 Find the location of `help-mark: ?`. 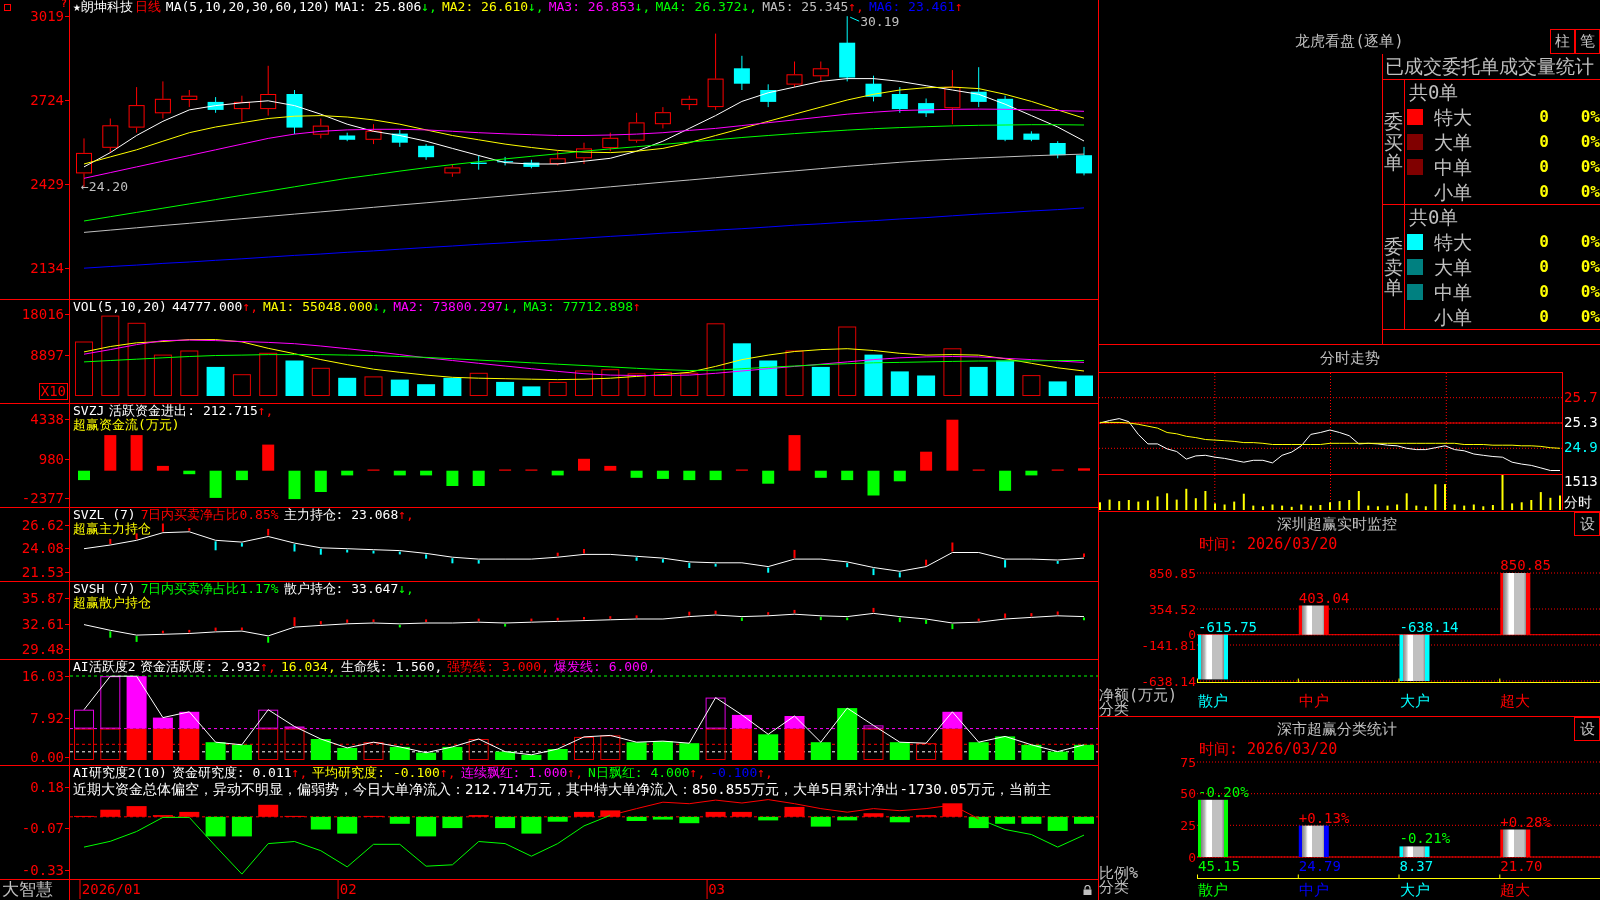

help-mark: ? is located at coordinates (63, 4).